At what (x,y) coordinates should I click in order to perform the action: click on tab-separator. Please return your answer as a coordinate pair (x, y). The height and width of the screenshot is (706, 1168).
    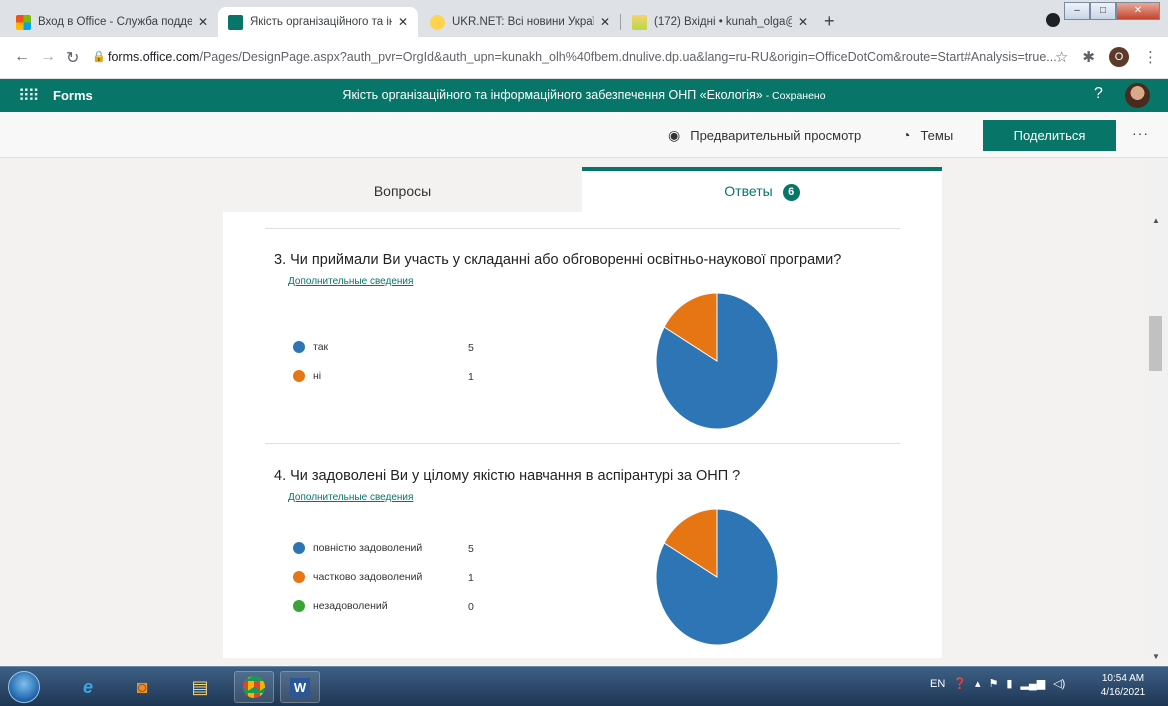
    Looking at the image, I should click on (620, 22).